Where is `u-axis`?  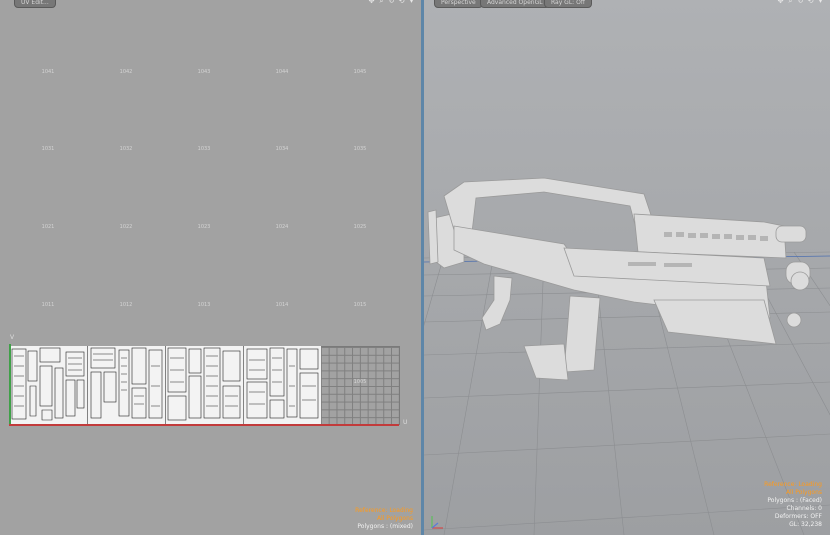 u-axis is located at coordinates (204, 425).